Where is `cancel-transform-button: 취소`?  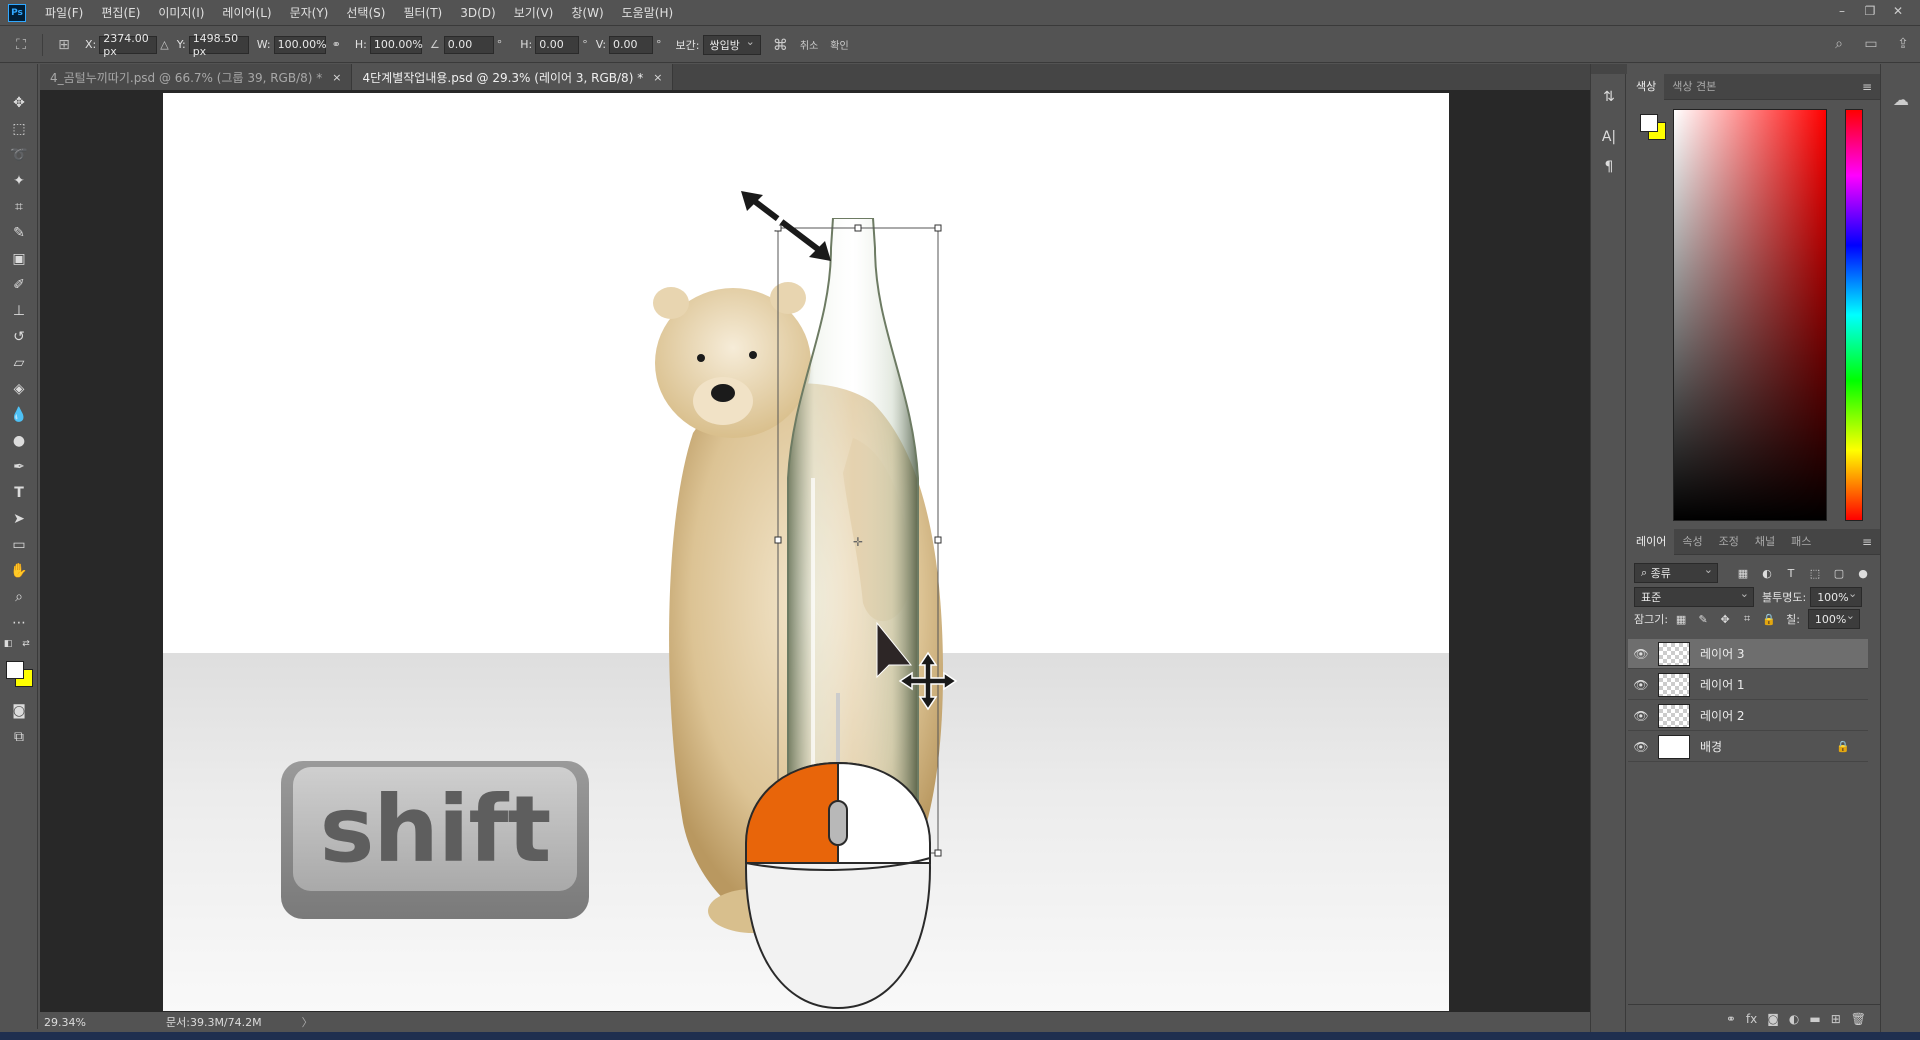 cancel-transform-button: 취소 is located at coordinates (809, 44).